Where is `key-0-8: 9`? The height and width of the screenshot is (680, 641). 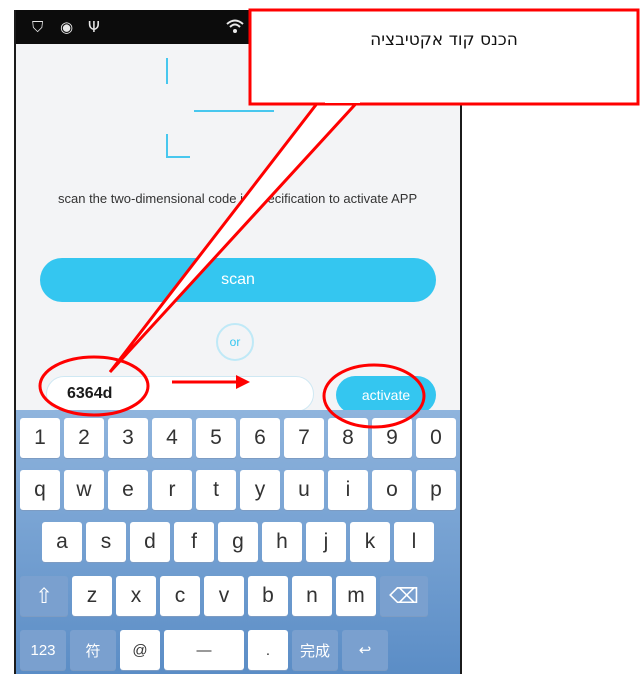 key-0-8: 9 is located at coordinates (392, 438).